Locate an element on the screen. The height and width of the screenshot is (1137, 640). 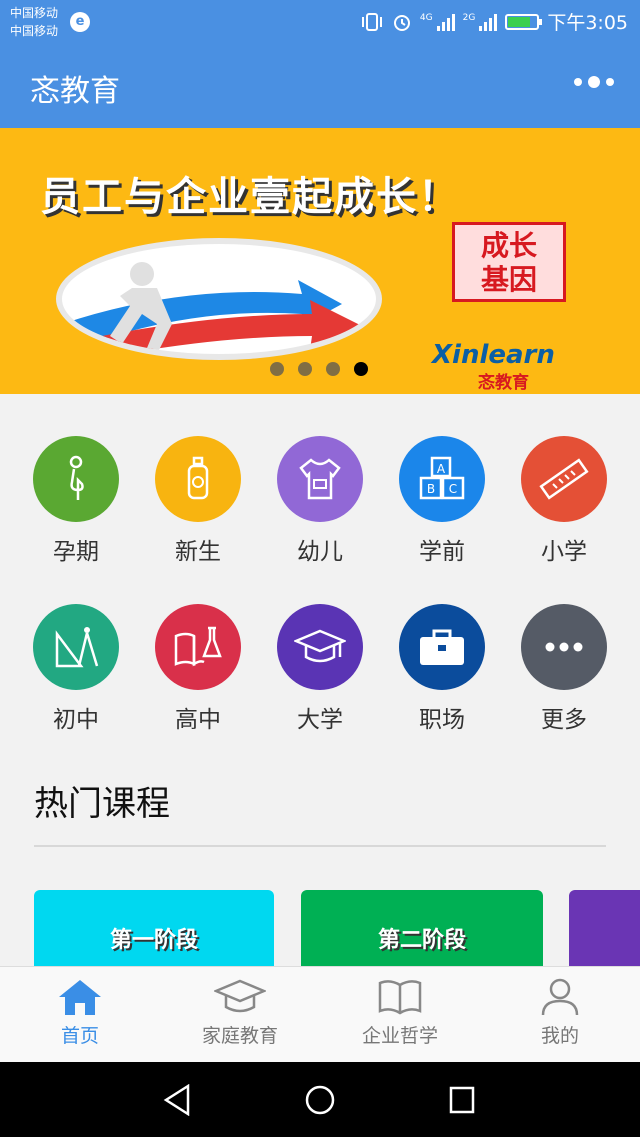
category-primary: 小学 is located at coordinates (564, 501).